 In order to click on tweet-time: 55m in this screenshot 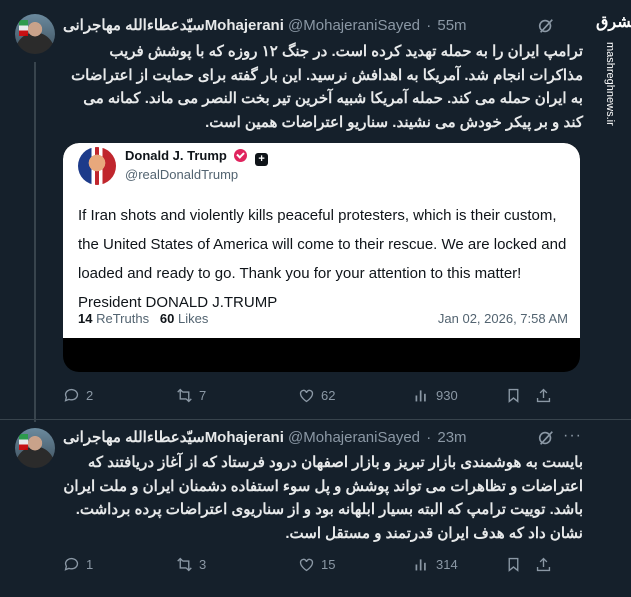, I will do `click(451, 25)`.